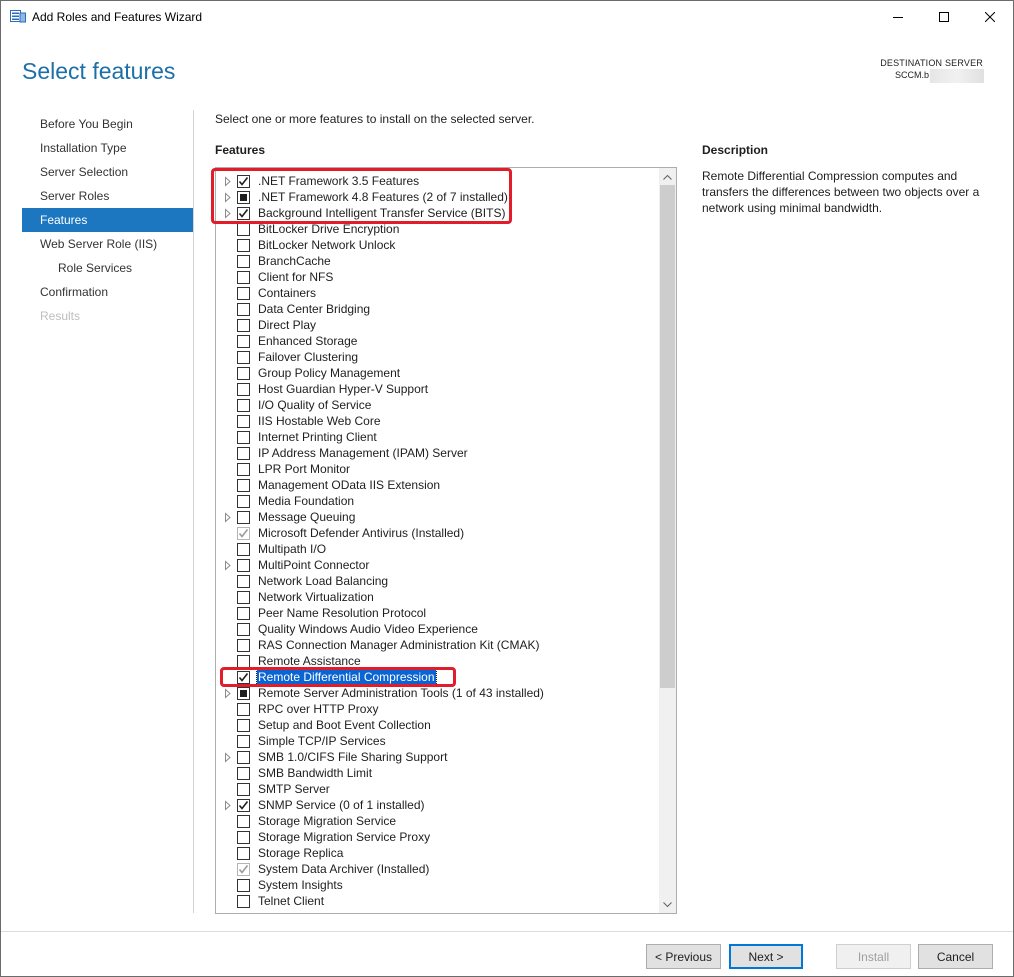  I want to click on feature-row: IP Address Management (IPAM) Server, so click(438, 453).